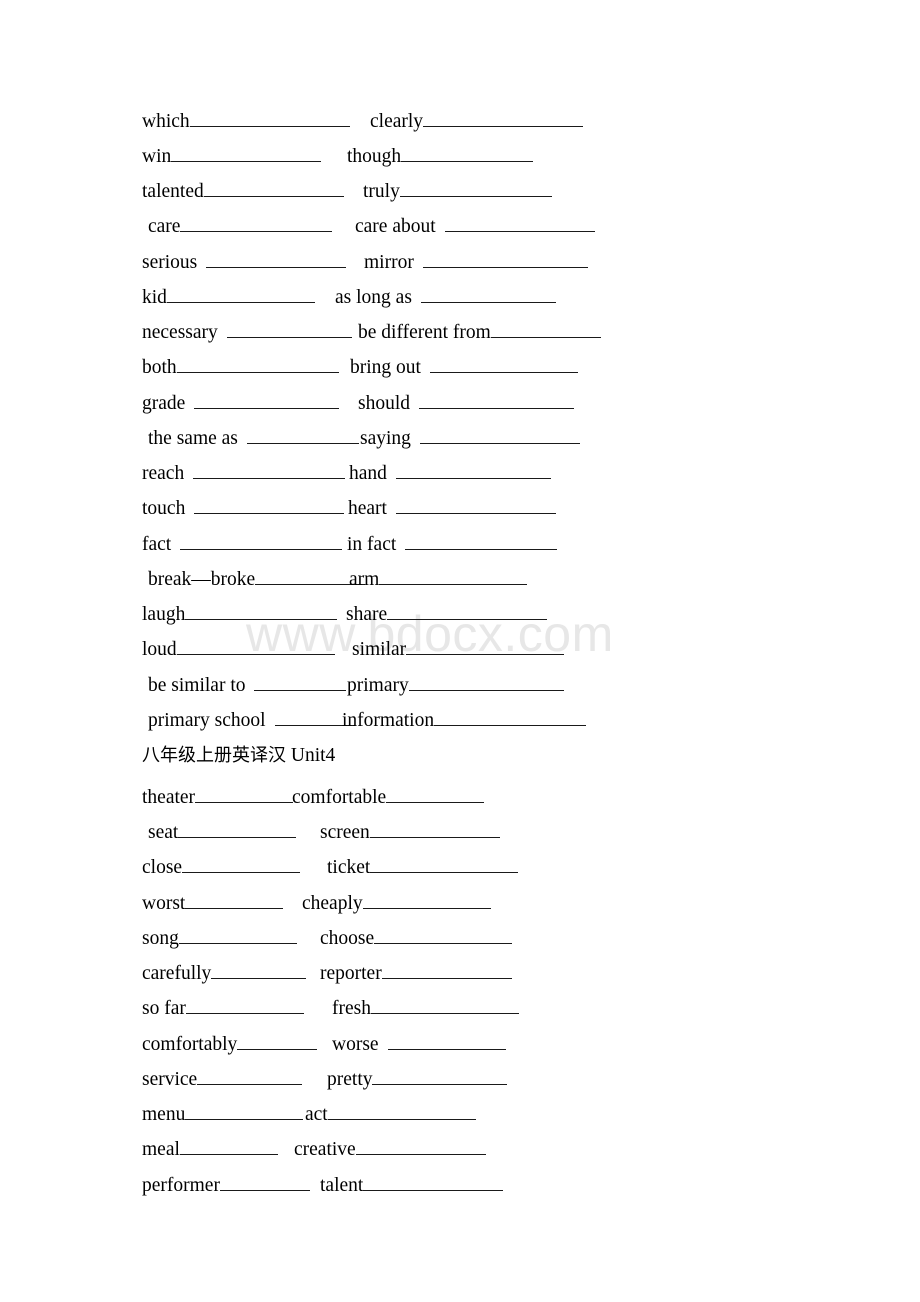 The width and height of the screenshot is (920, 1302). I want to click on vocab-entry-left: touch, so click(243, 508).